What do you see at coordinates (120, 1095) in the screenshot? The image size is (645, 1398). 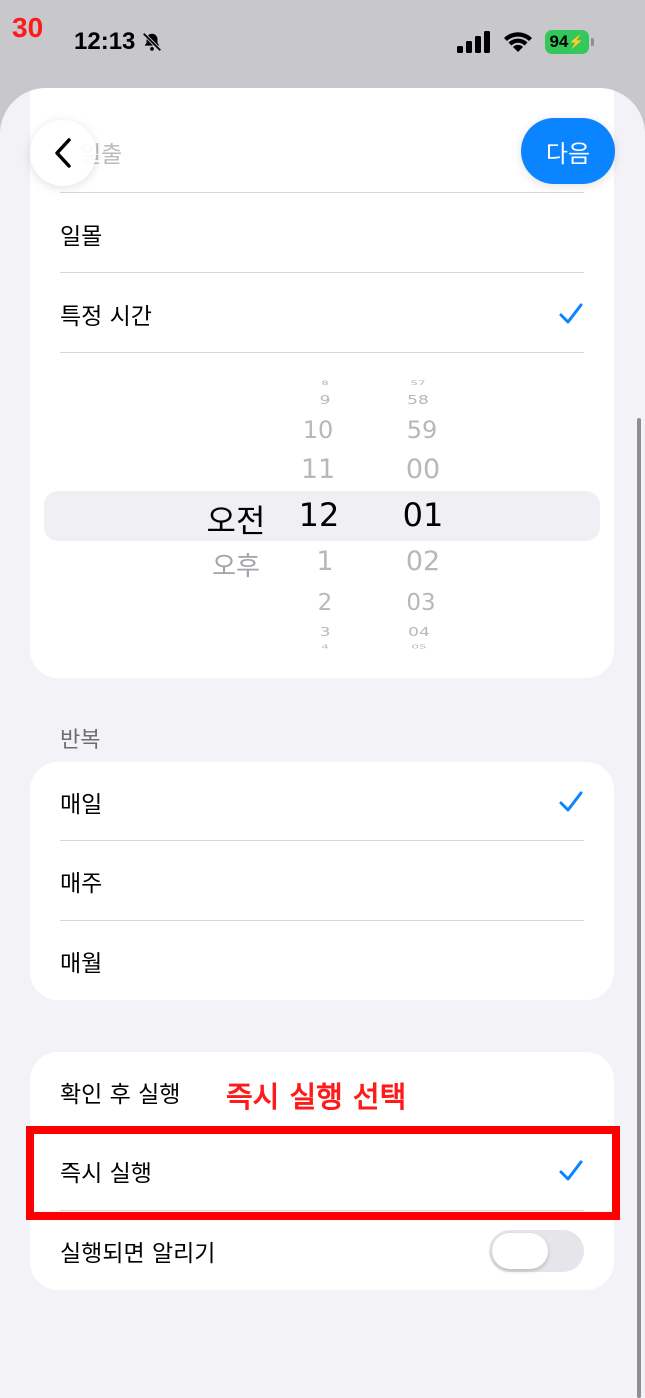 I see `option-run-after-confirm-label: 확인 후 실행` at bounding box center [120, 1095].